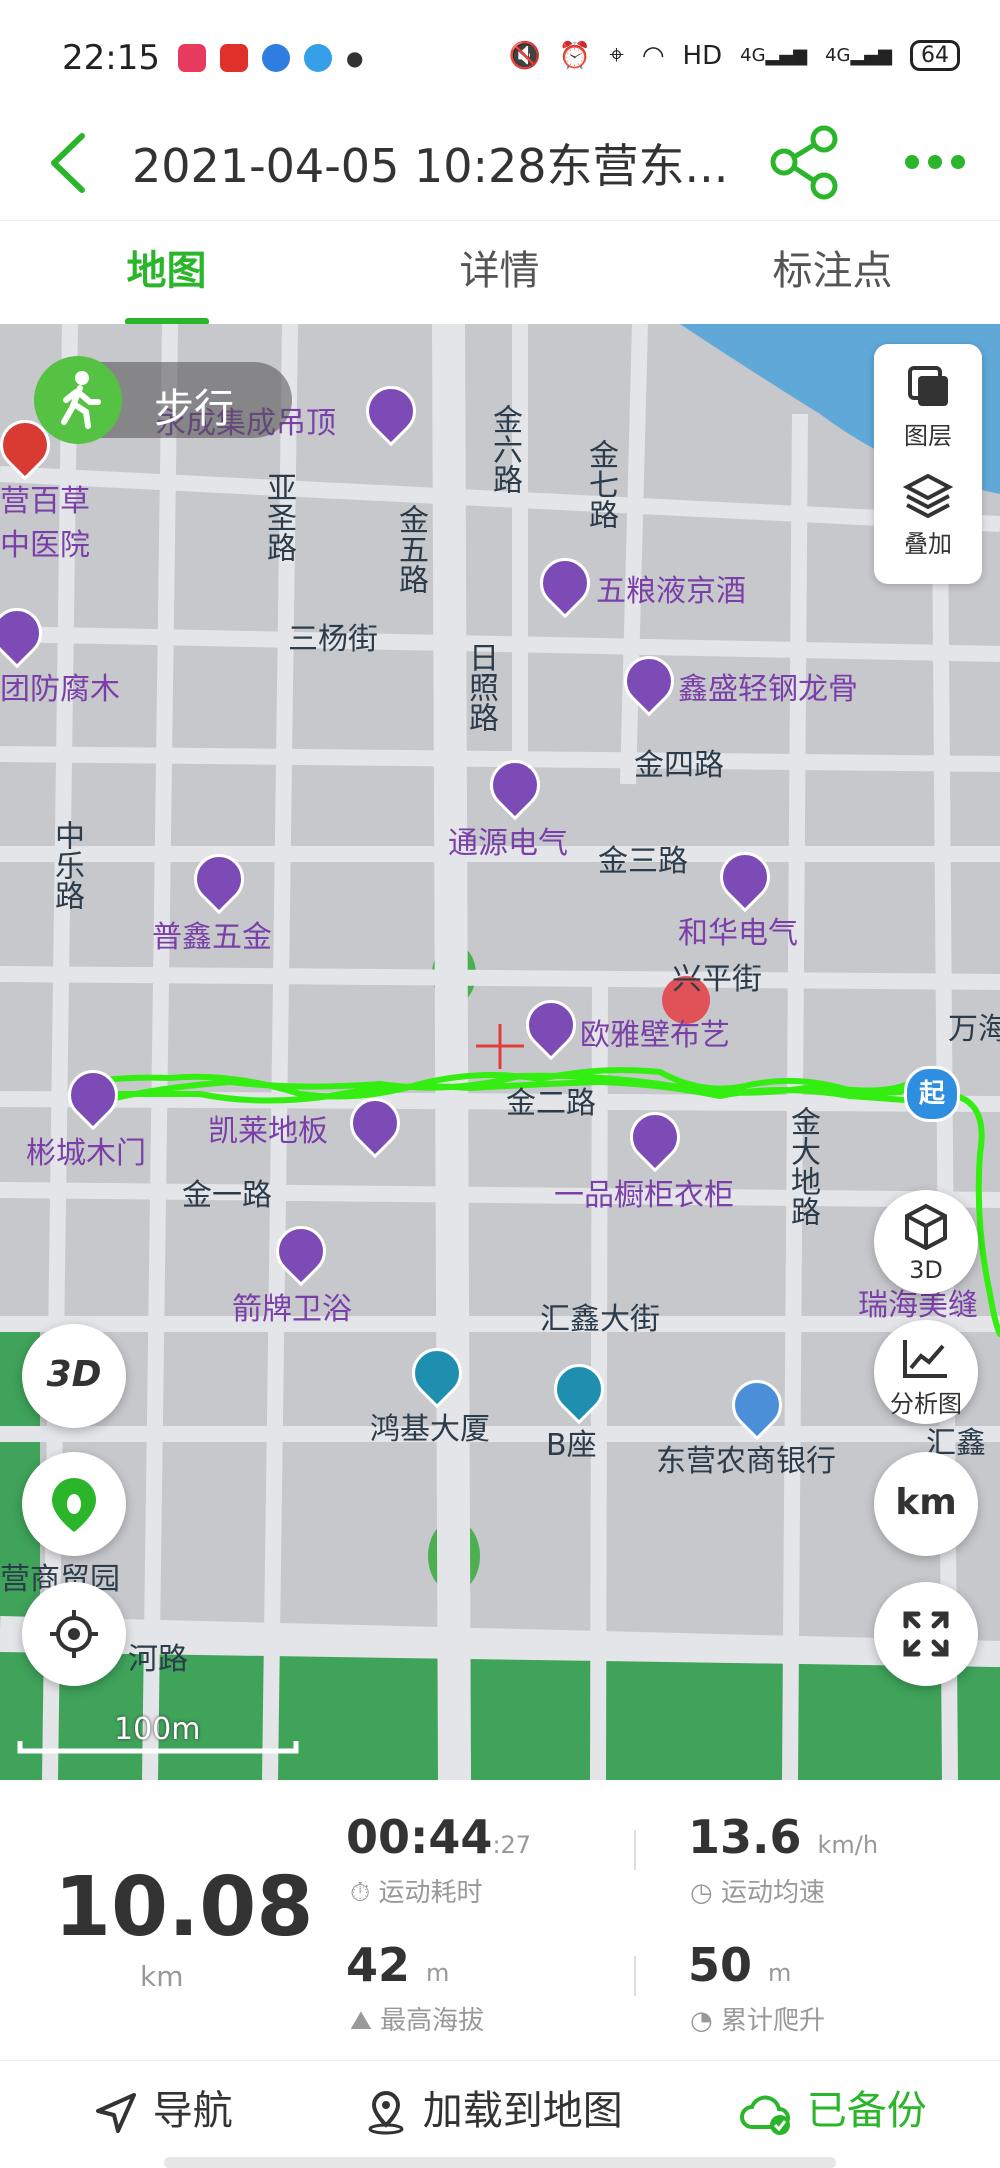 The width and height of the screenshot is (1000, 2168). I want to click on navigate-button: 导航, so click(162, 2111).